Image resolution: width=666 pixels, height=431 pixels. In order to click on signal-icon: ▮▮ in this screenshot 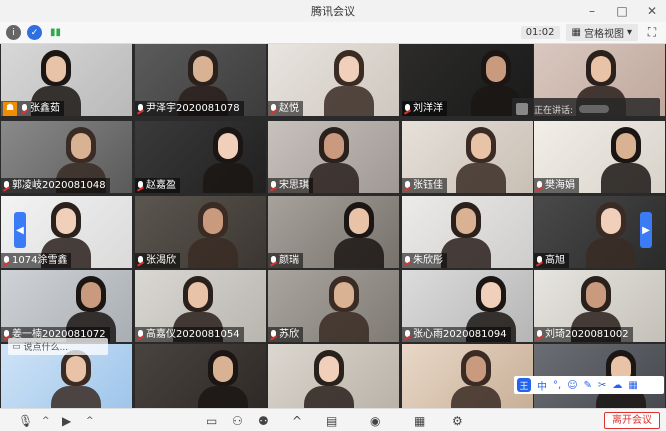, I will do `click(55, 32)`.